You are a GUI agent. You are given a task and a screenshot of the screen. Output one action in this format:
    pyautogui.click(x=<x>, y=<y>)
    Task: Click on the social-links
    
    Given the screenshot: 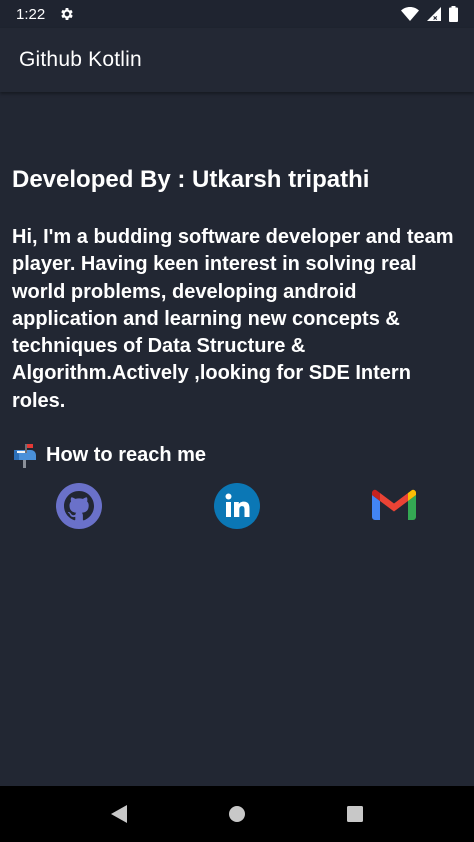 What is the action you would take?
    pyautogui.click(x=237, y=506)
    